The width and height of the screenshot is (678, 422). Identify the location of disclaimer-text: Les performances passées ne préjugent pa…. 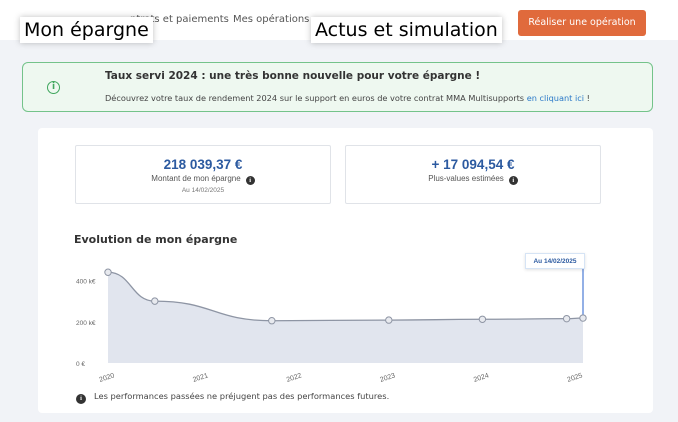
(242, 396).